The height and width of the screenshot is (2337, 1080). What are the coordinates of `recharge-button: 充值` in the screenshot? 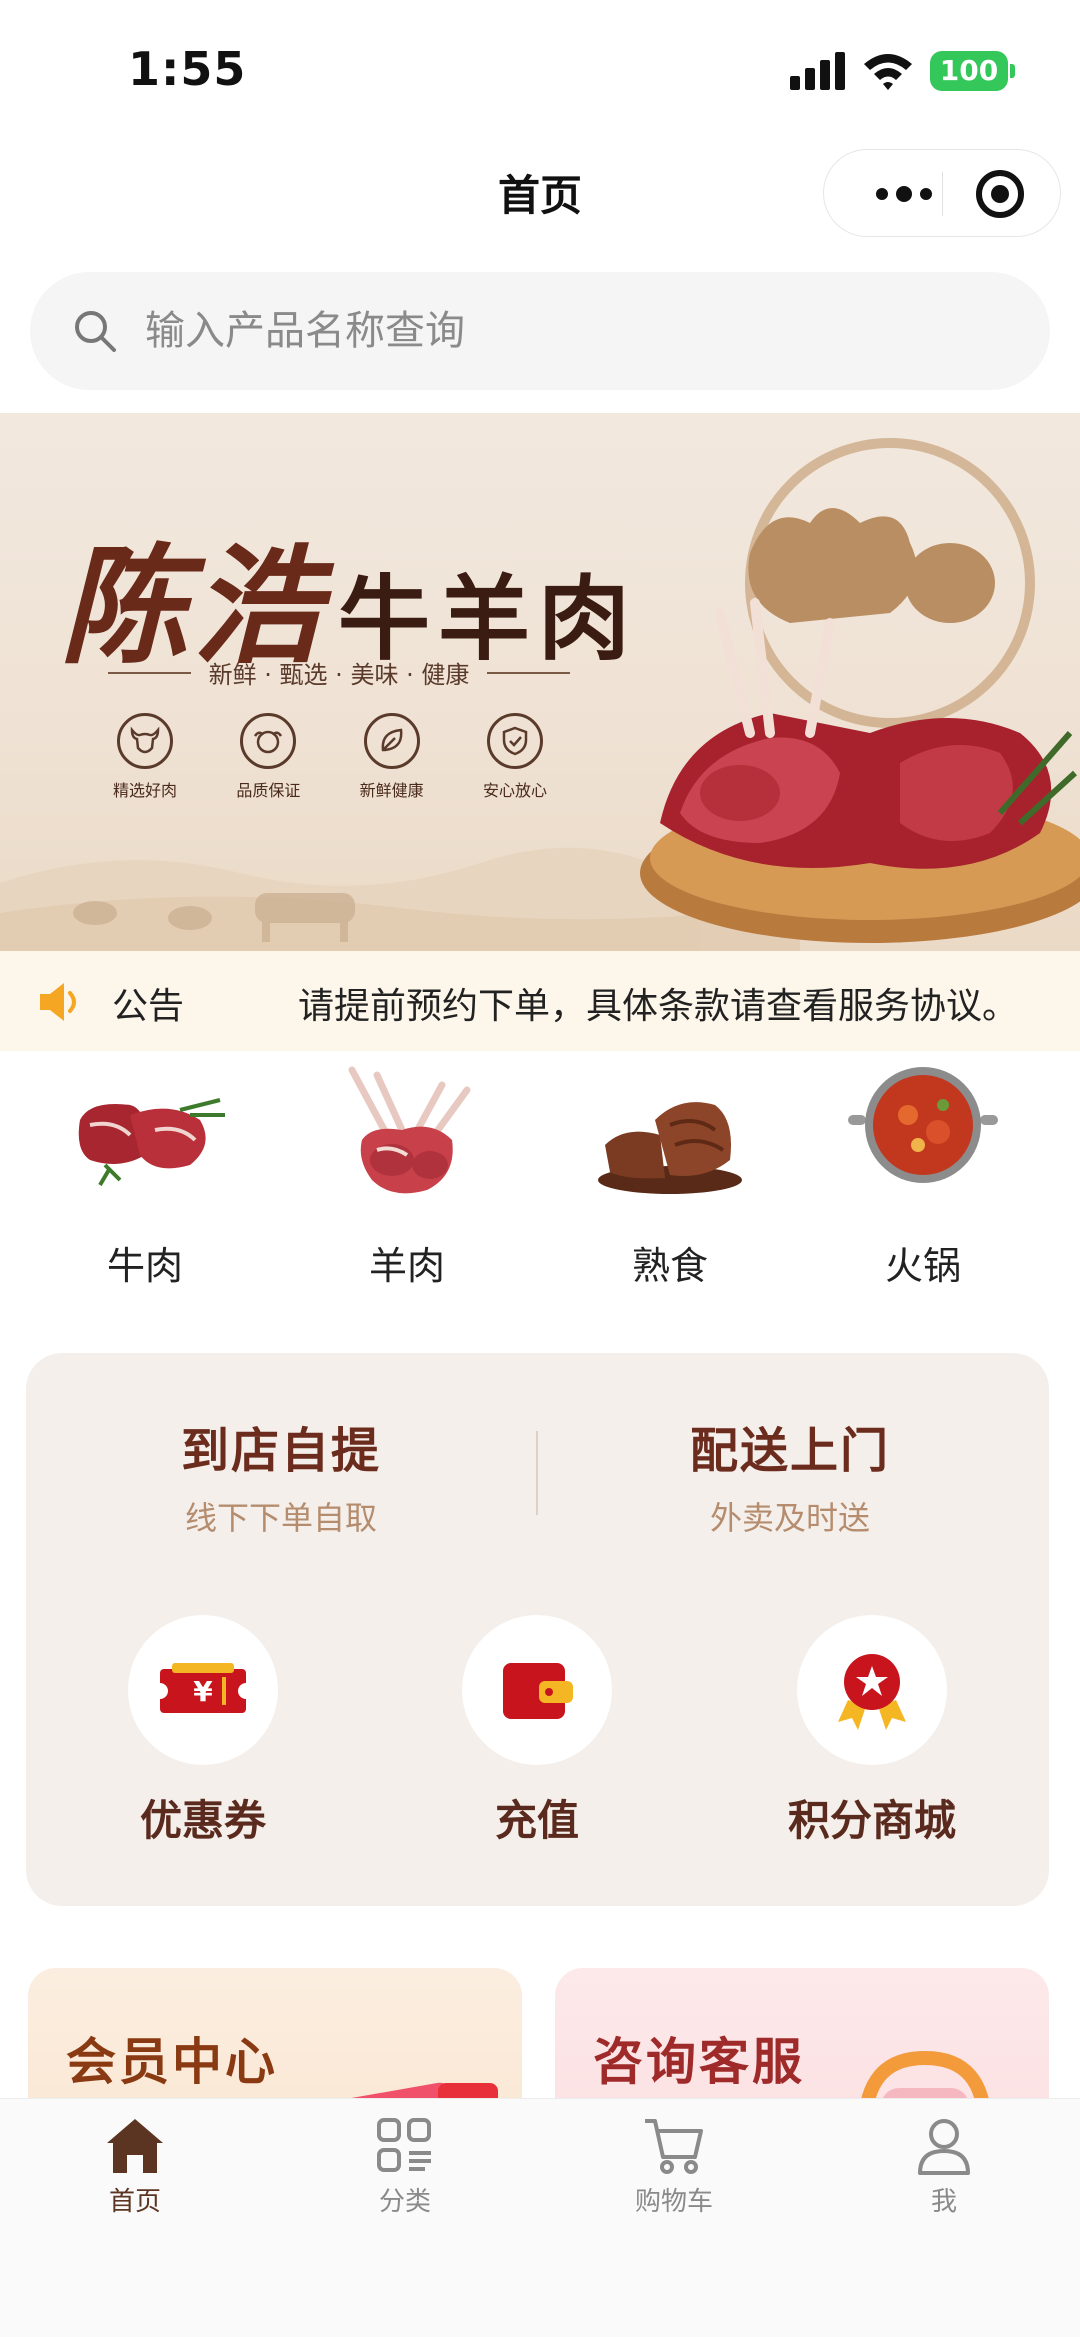 It's located at (537, 1731).